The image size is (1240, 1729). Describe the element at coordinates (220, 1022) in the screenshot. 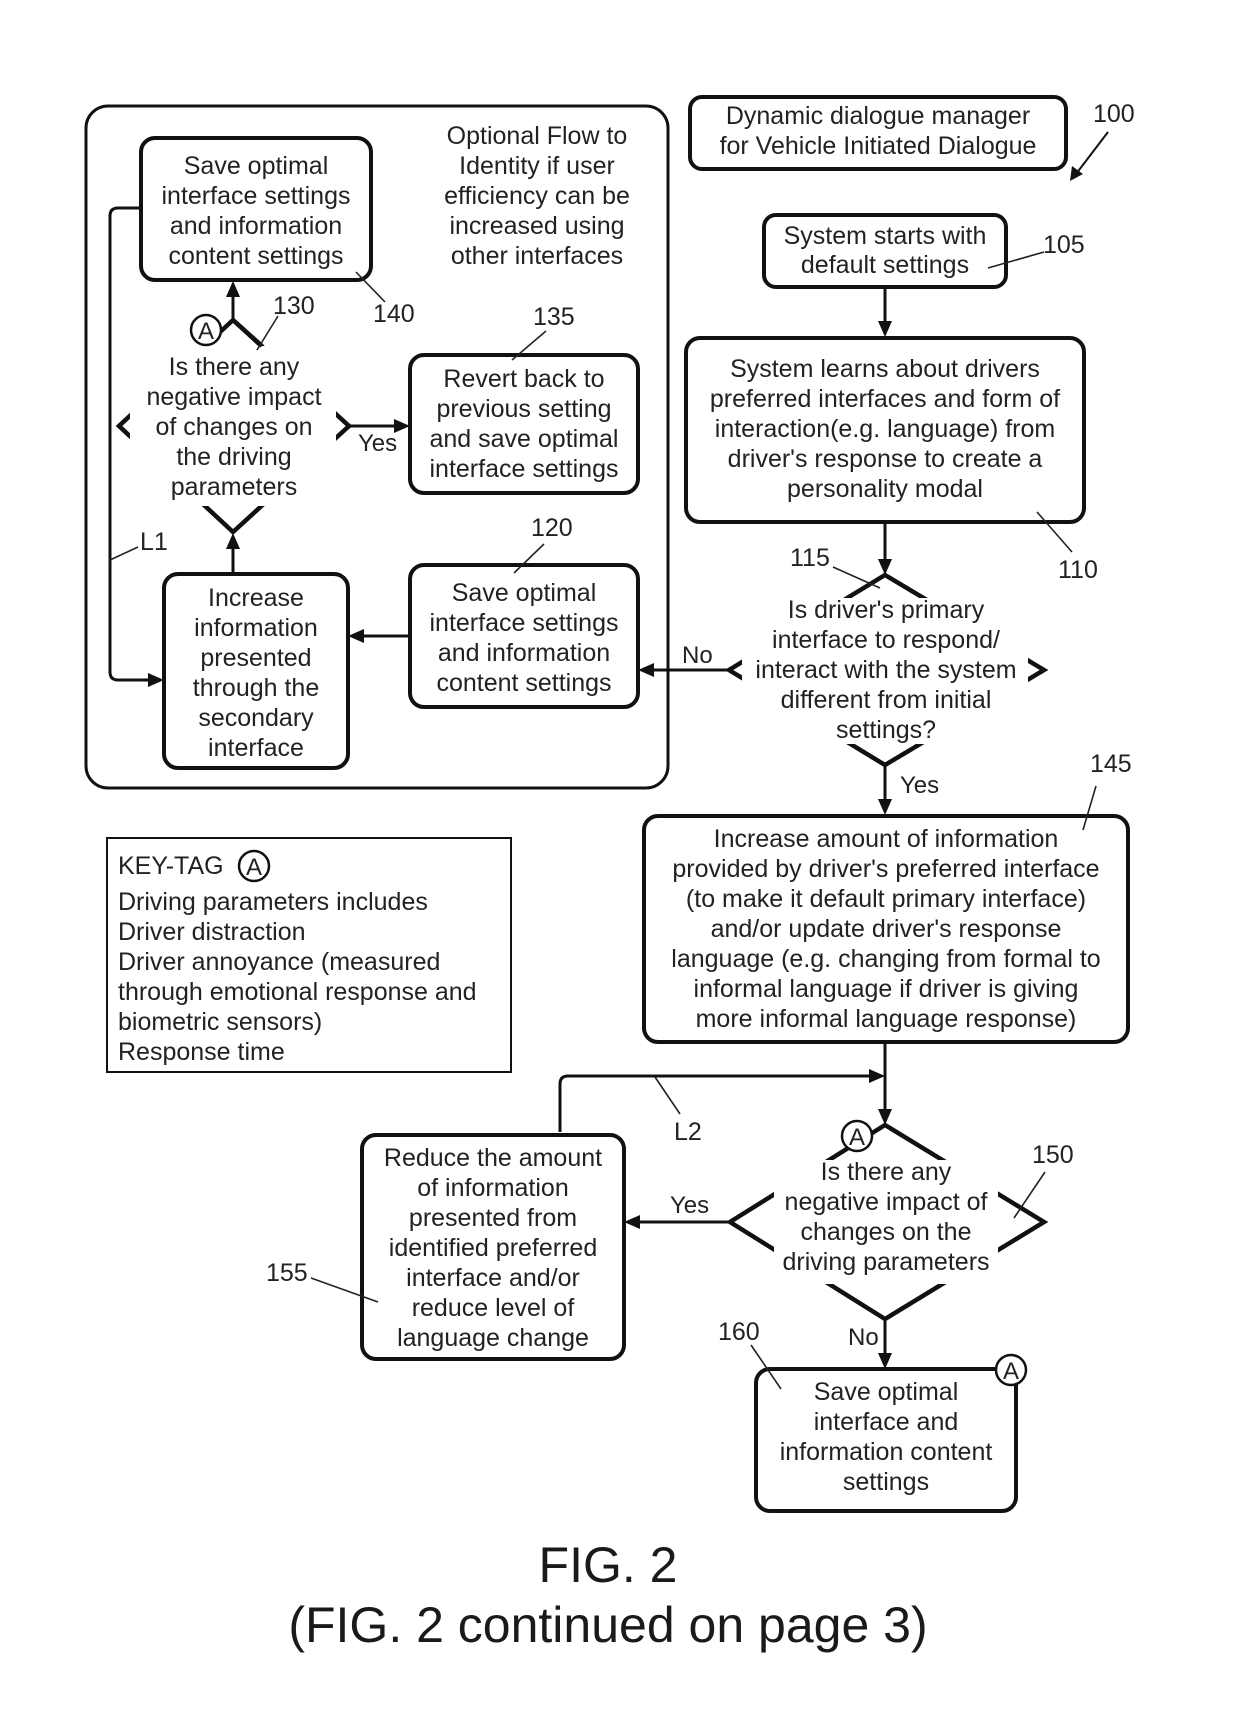

I see `svg-text: biometric sensors)` at that location.